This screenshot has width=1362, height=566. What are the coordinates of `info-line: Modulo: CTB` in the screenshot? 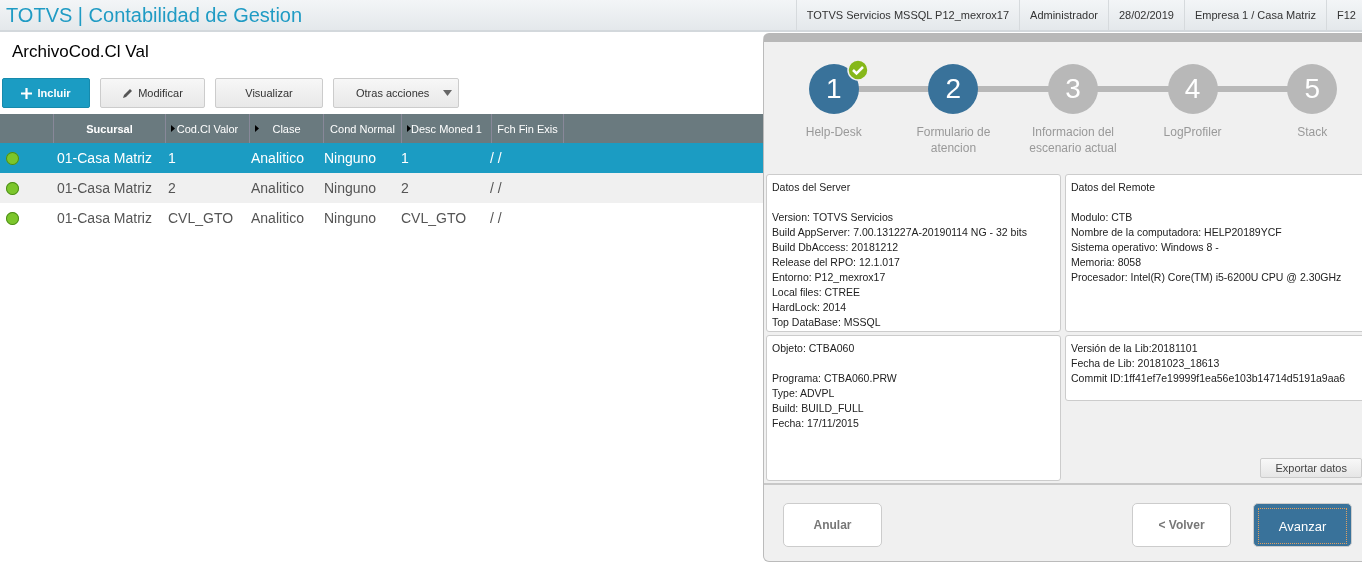 It's located at (1102, 217).